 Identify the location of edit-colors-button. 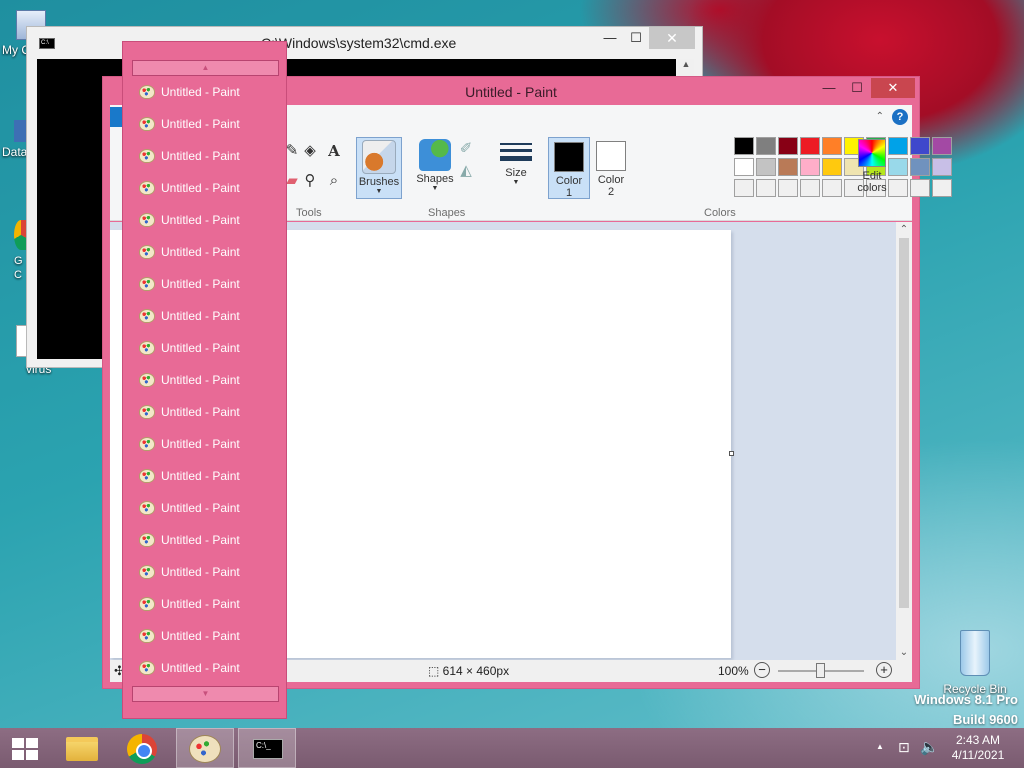
(974, 168).